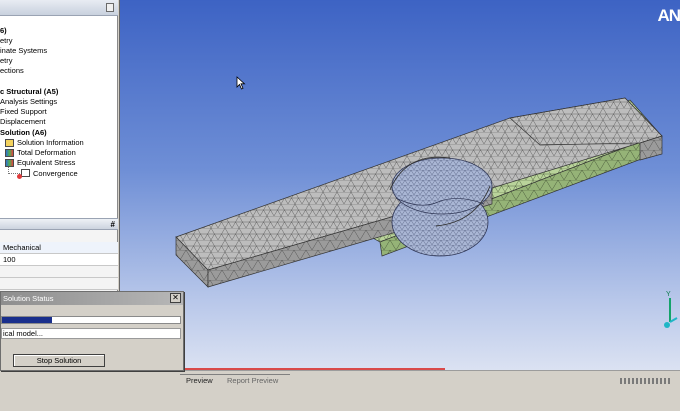 The image size is (680, 411). I want to click on tree-item-geometry: etry, so click(6, 41).